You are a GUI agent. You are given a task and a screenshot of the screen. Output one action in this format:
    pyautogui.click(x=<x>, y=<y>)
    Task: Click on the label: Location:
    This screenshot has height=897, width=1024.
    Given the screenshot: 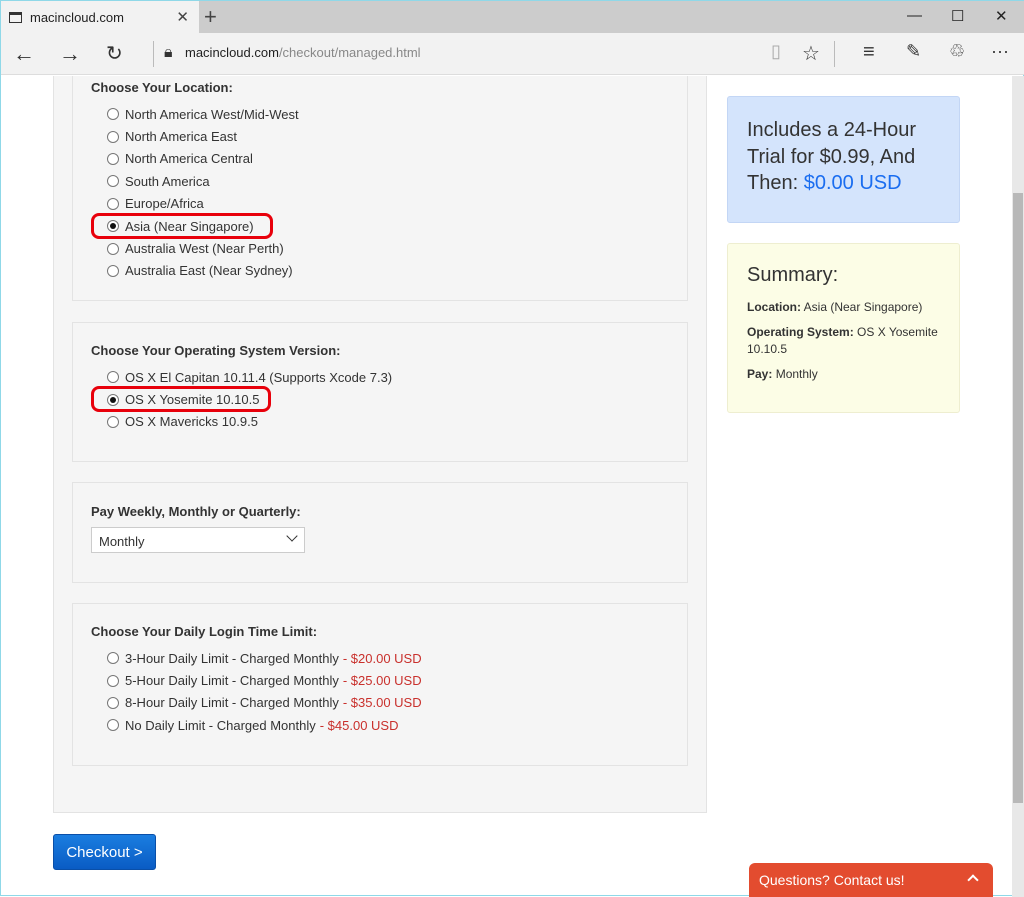 What is the action you would take?
    pyautogui.click(x=774, y=307)
    